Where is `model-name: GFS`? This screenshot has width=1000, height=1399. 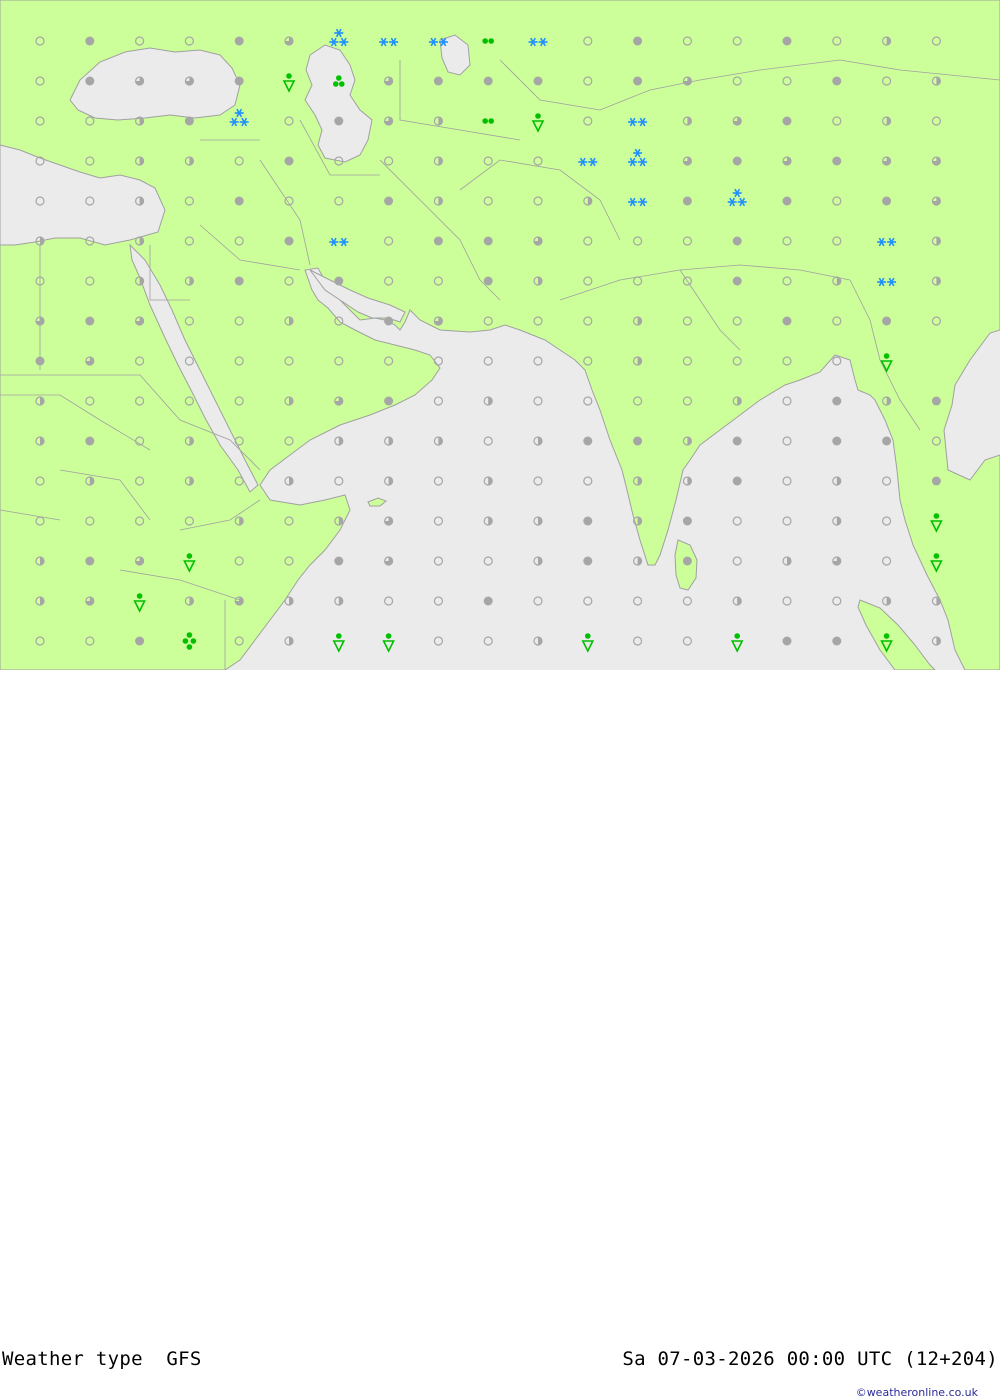 model-name: GFS is located at coordinates (184, 1359).